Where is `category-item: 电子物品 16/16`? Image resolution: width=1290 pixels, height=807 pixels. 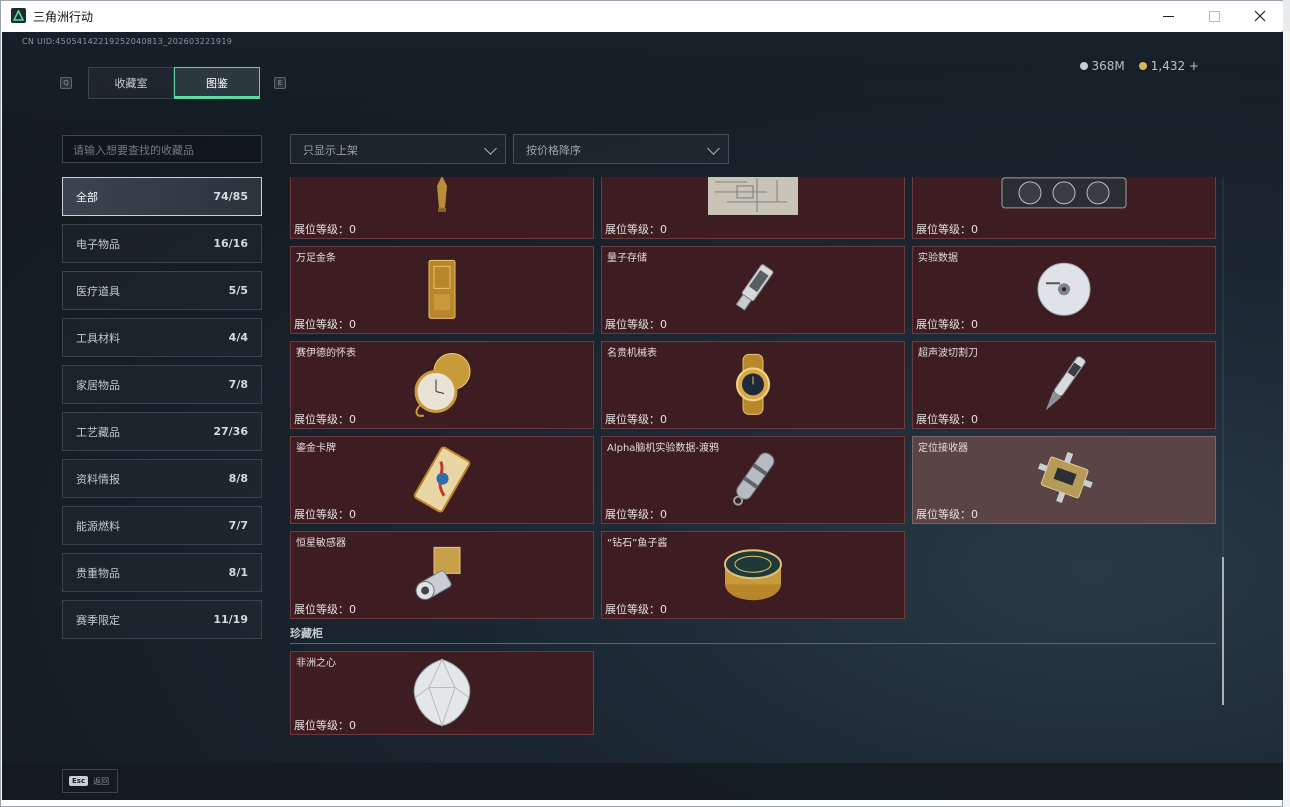
category-item: 电子物品 16/16 is located at coordinates (162, 243).